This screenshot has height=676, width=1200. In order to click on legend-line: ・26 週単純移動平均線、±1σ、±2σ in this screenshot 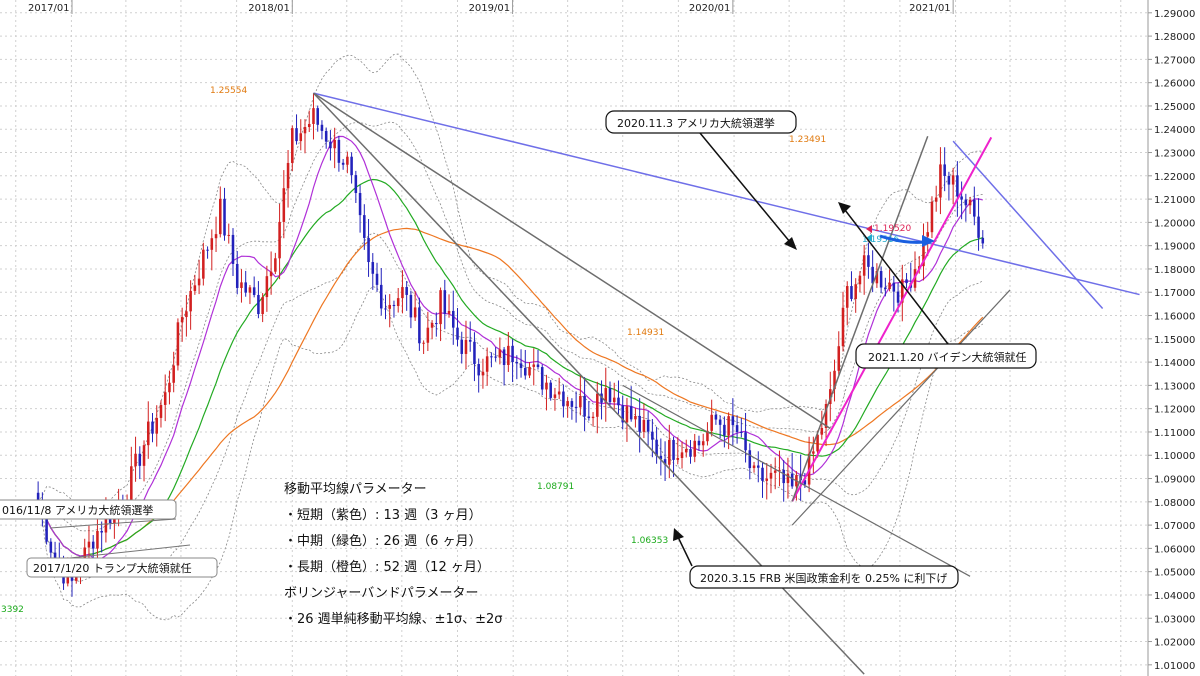, I will do `click(393, 619)`.